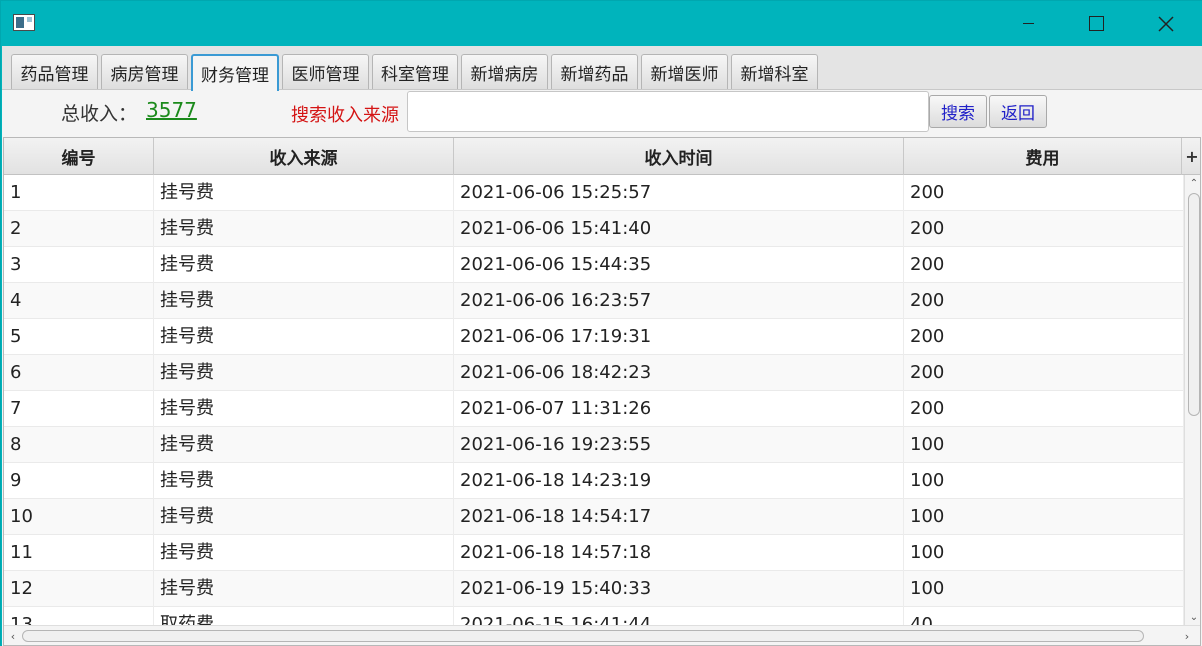  I want to click on cell-time: 2021-06-06 17:19:31, so click(679, 337).